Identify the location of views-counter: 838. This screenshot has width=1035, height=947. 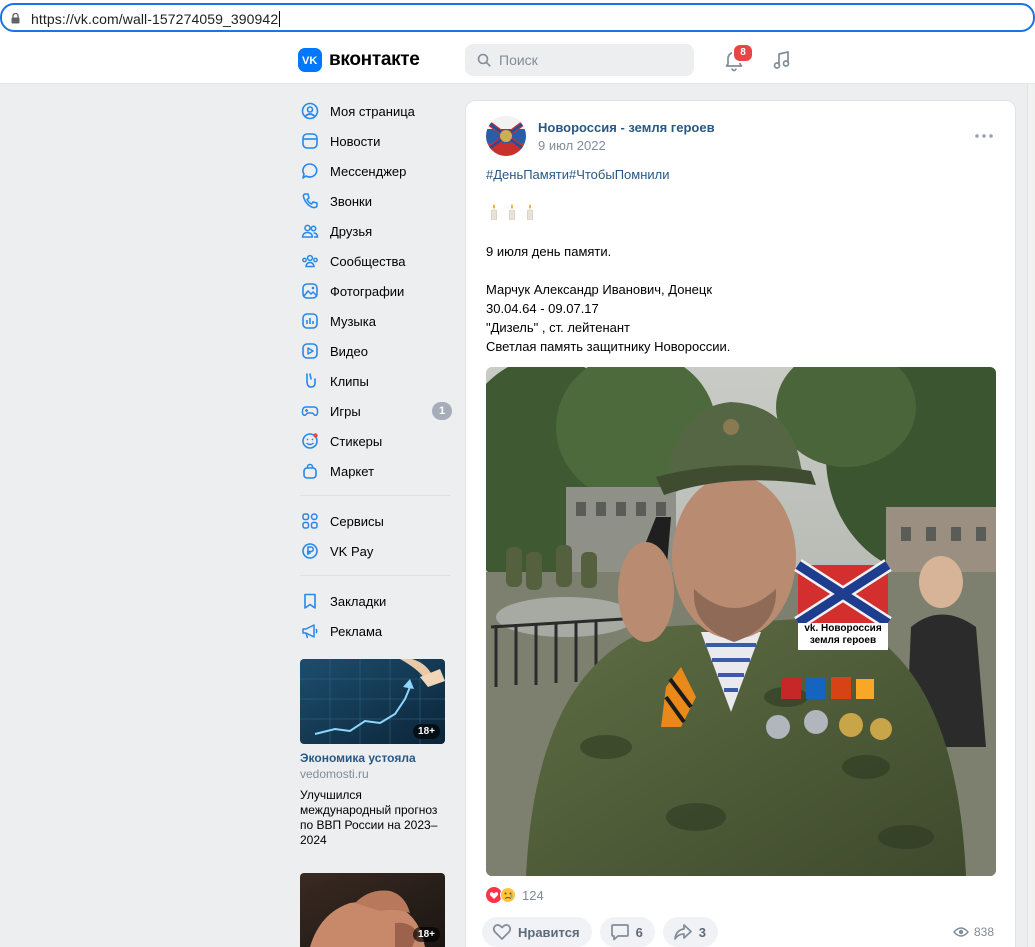
(973, 932).